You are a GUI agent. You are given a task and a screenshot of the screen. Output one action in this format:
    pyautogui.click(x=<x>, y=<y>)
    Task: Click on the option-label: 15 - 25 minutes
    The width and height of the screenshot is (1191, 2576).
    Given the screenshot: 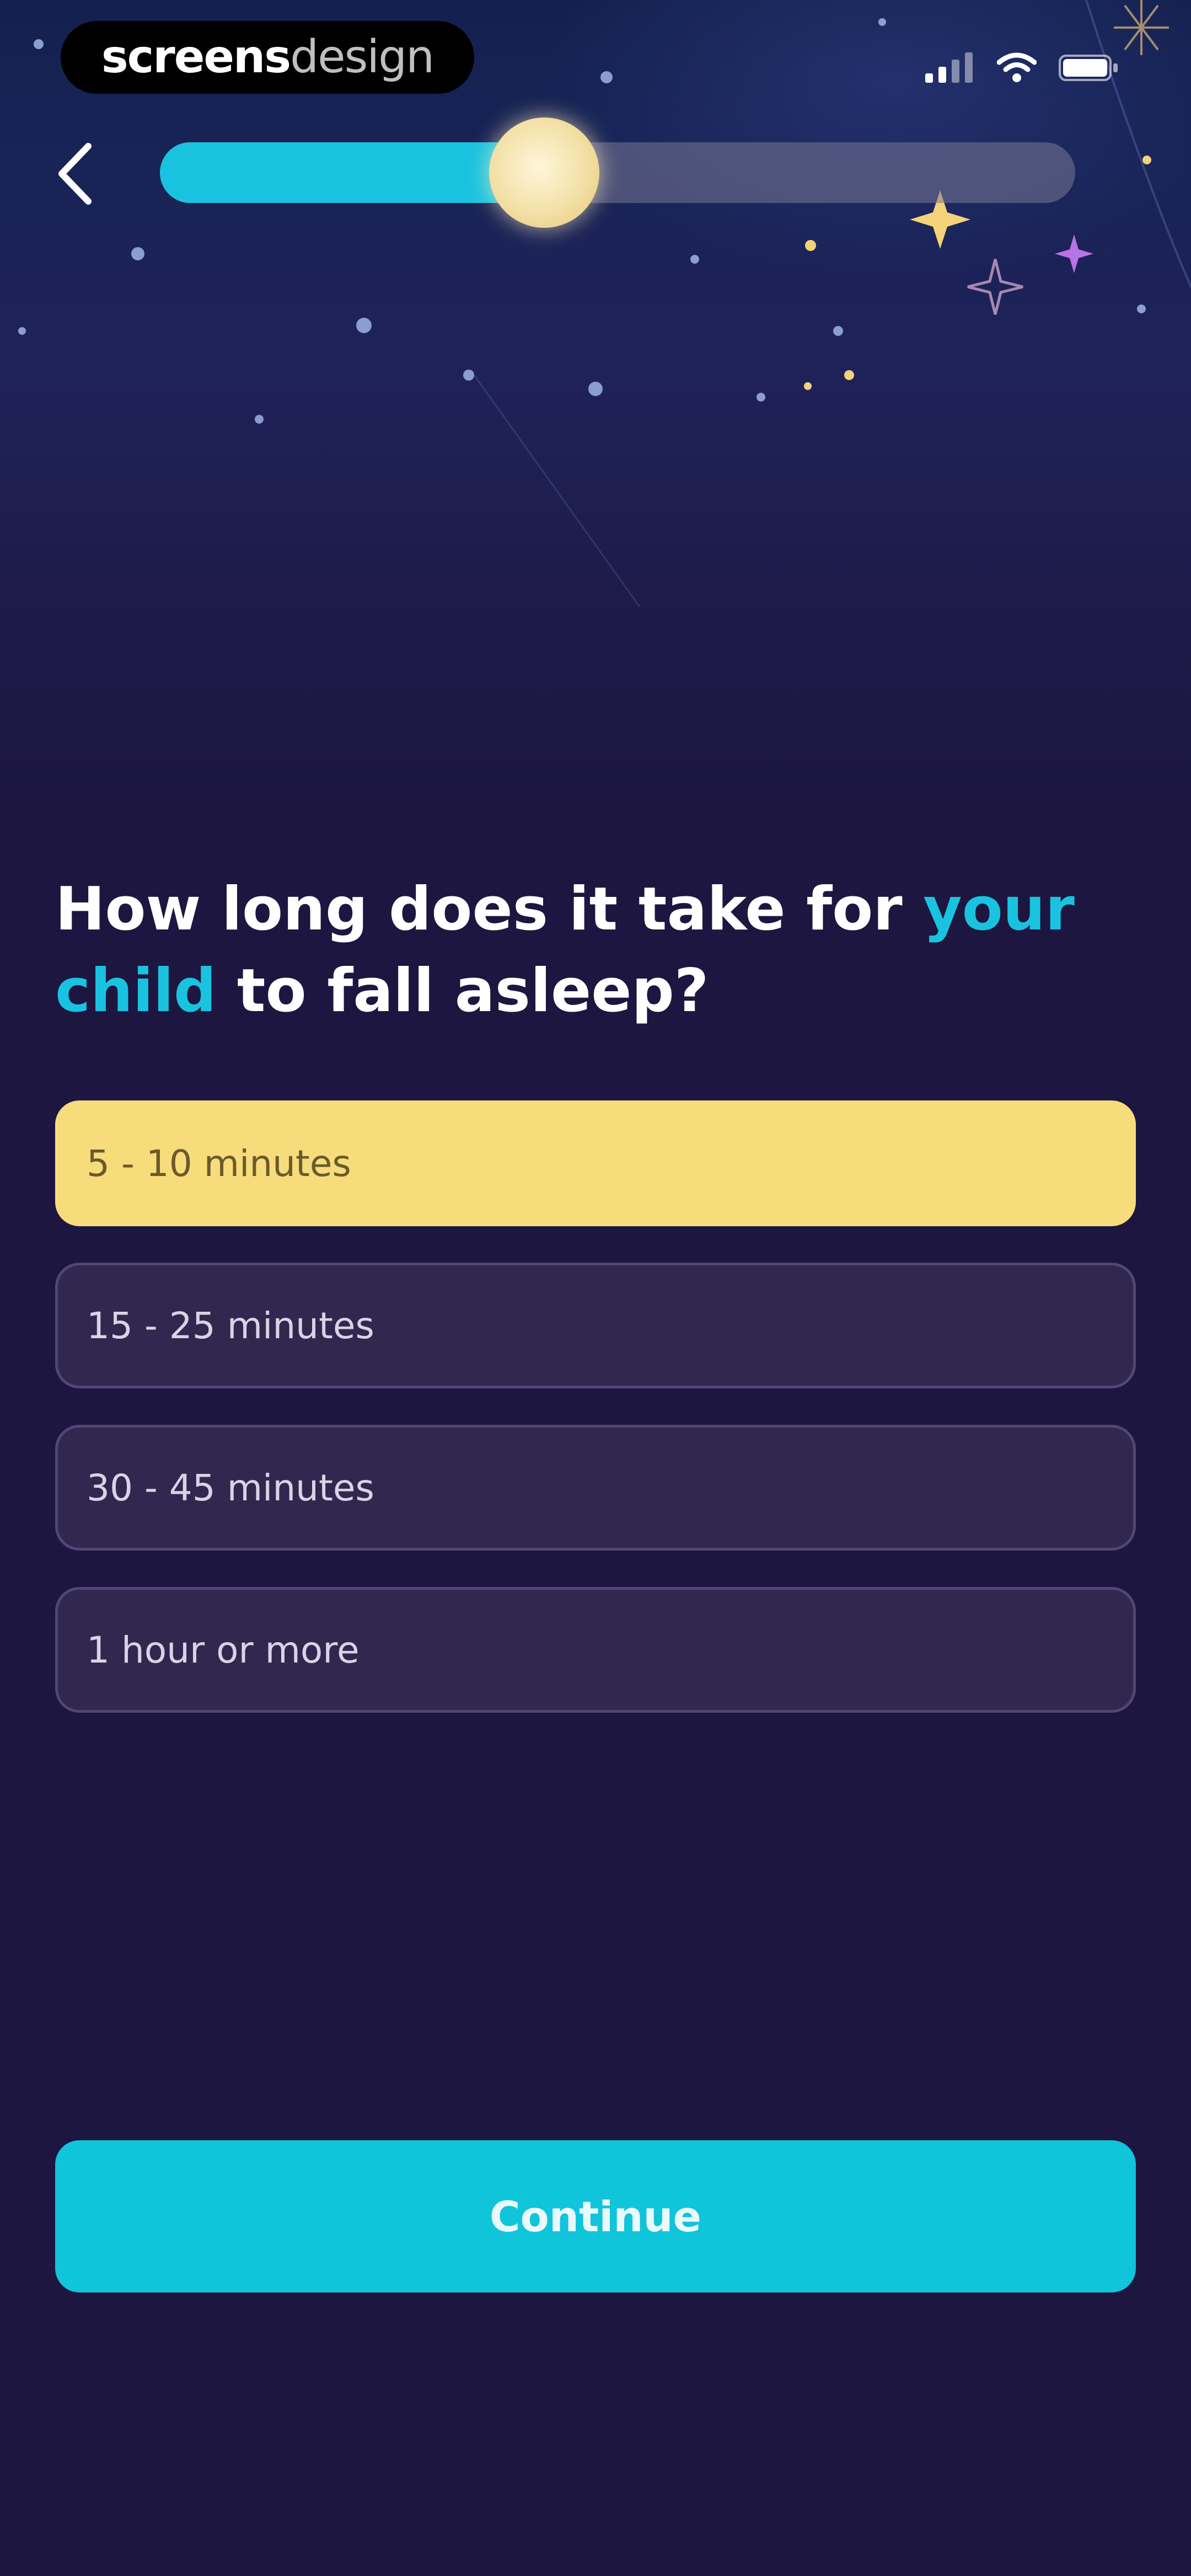 What is the action you would take?
    pyautogui.click(x=231, y=1325)
    